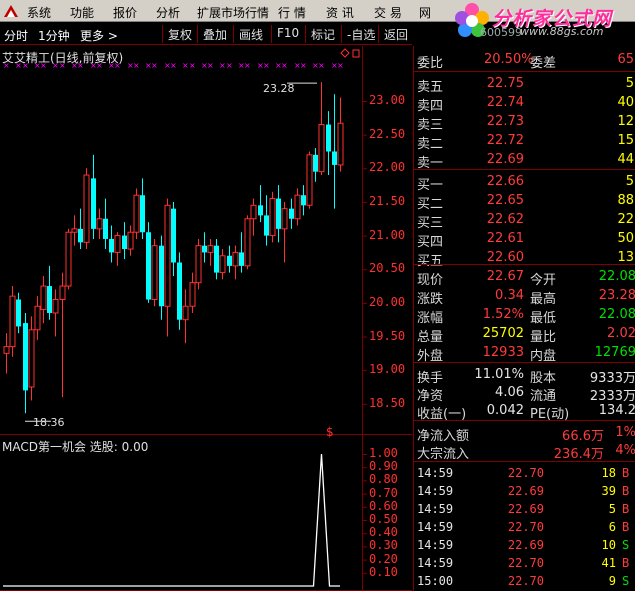 The height and width of the screenshot is (591, 635). What do you see at coordinates (430, 242) in the screenshot?
I see `level-label: 买四` at bounding box center [430, 242].